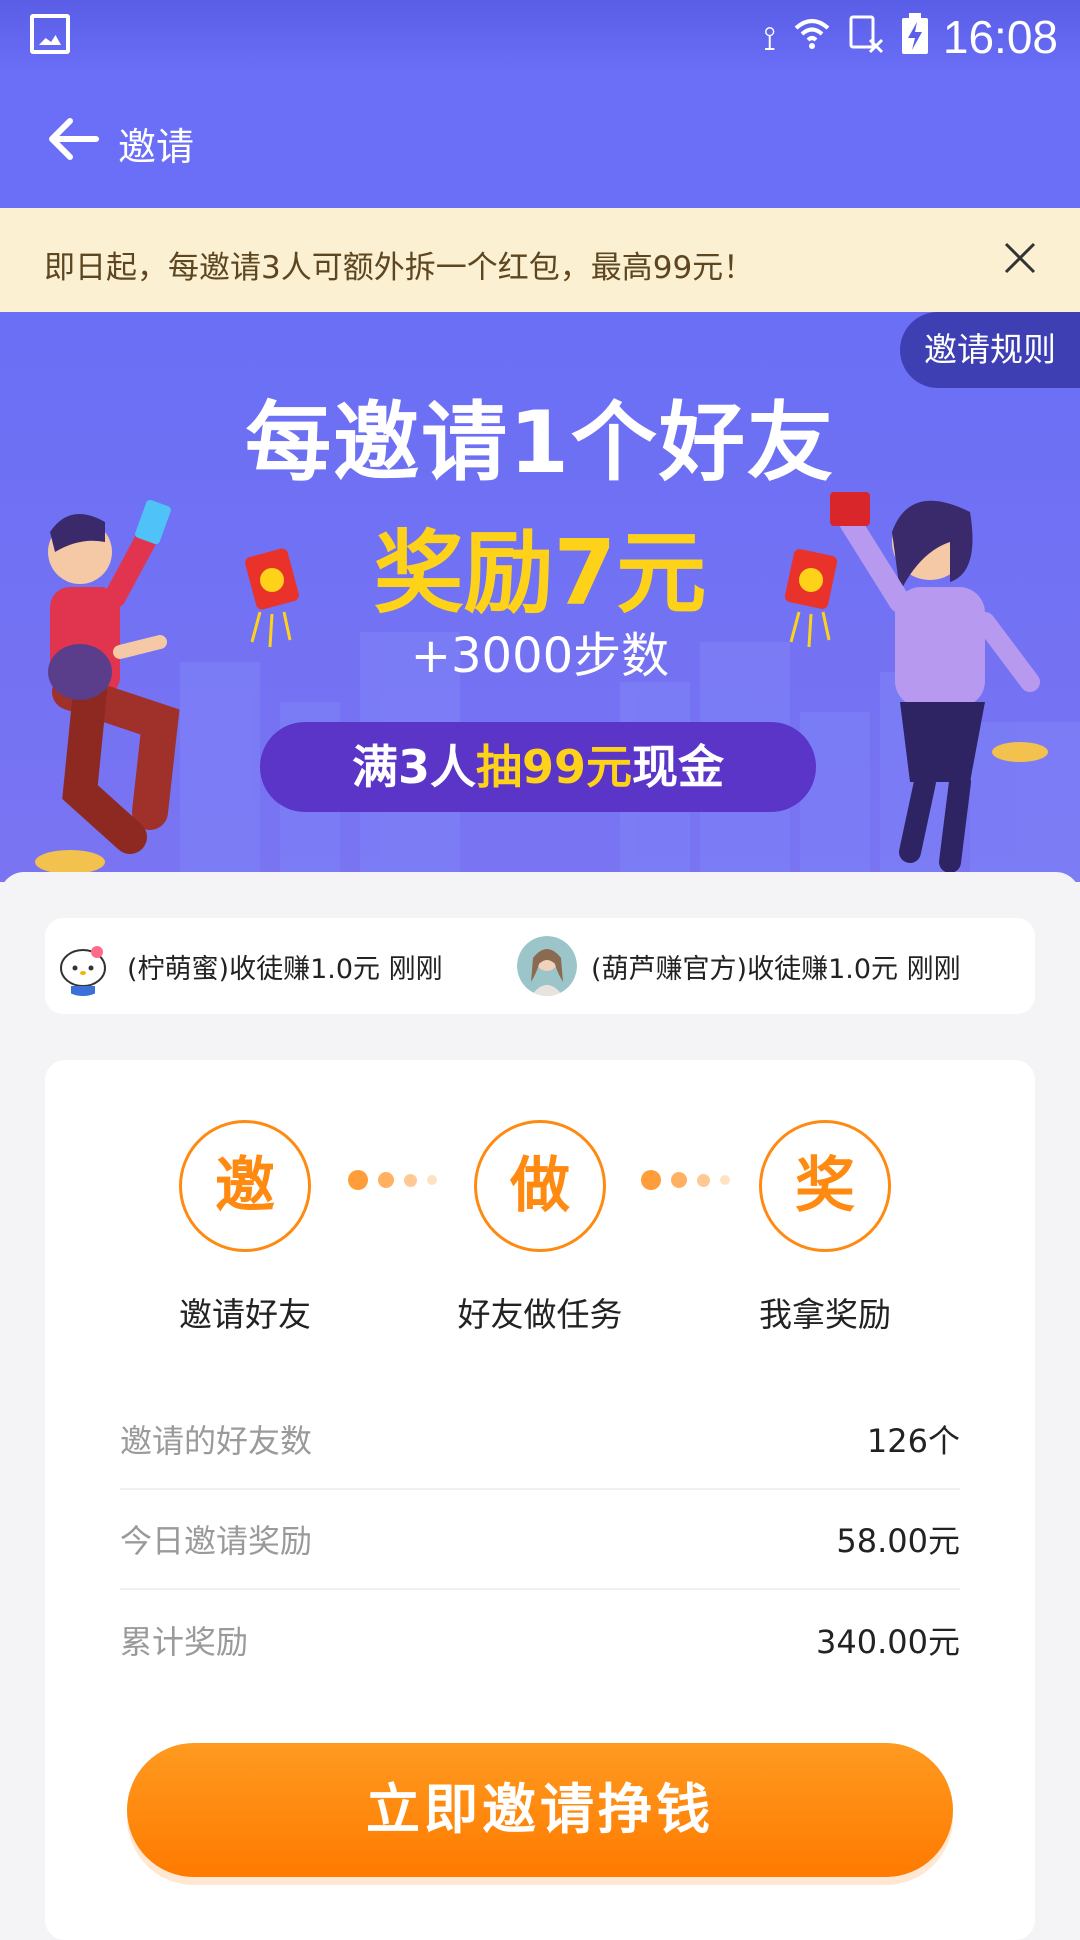  What do you see at coordinates (72, 139) in the screenshot?
I see `back-arrow-icon` at bounding box center [72, 139].